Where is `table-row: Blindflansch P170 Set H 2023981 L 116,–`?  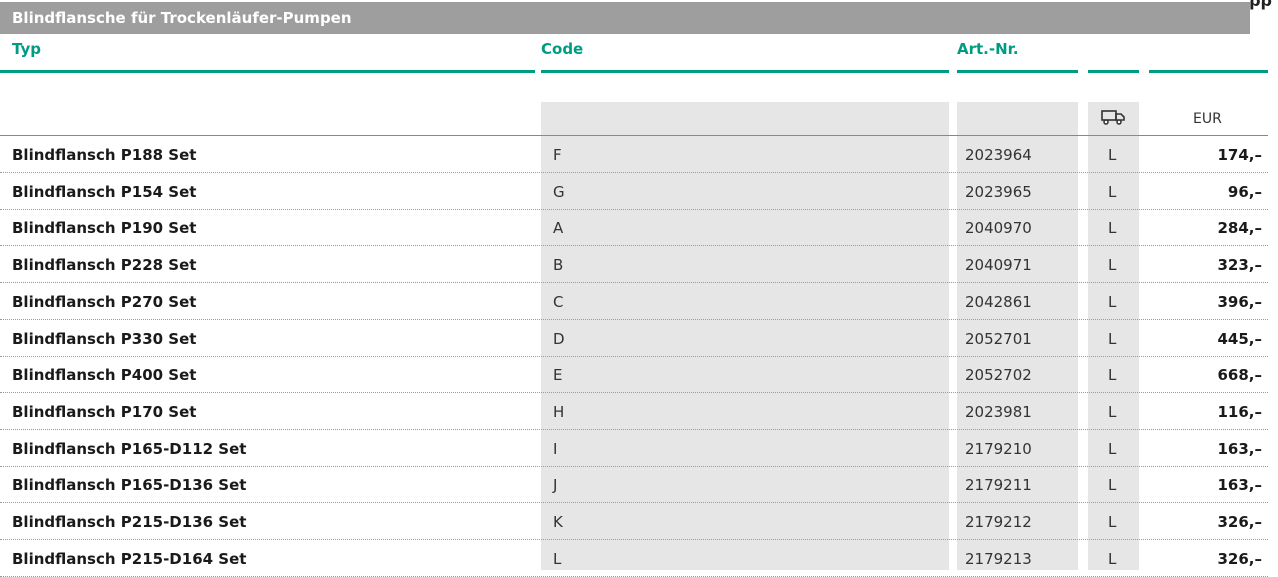 table-row: Blindflansch P170 Set H 2023981 L 116,– is located at coordinates (634, 411).